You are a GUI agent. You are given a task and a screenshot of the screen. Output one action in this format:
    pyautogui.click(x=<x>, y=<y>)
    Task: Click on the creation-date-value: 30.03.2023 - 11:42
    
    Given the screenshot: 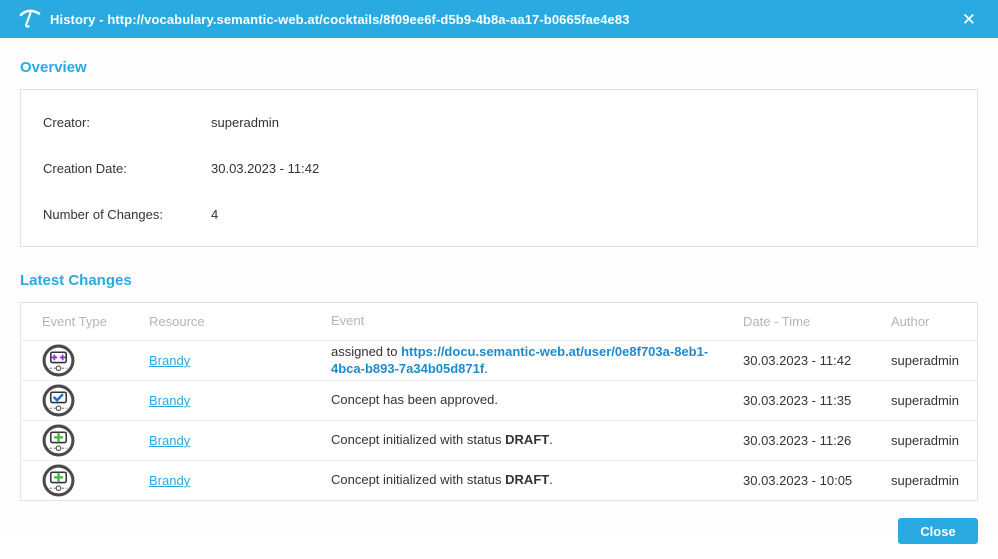 What is the action you would take?
    pyautogui.click(x=265, y=168)
    